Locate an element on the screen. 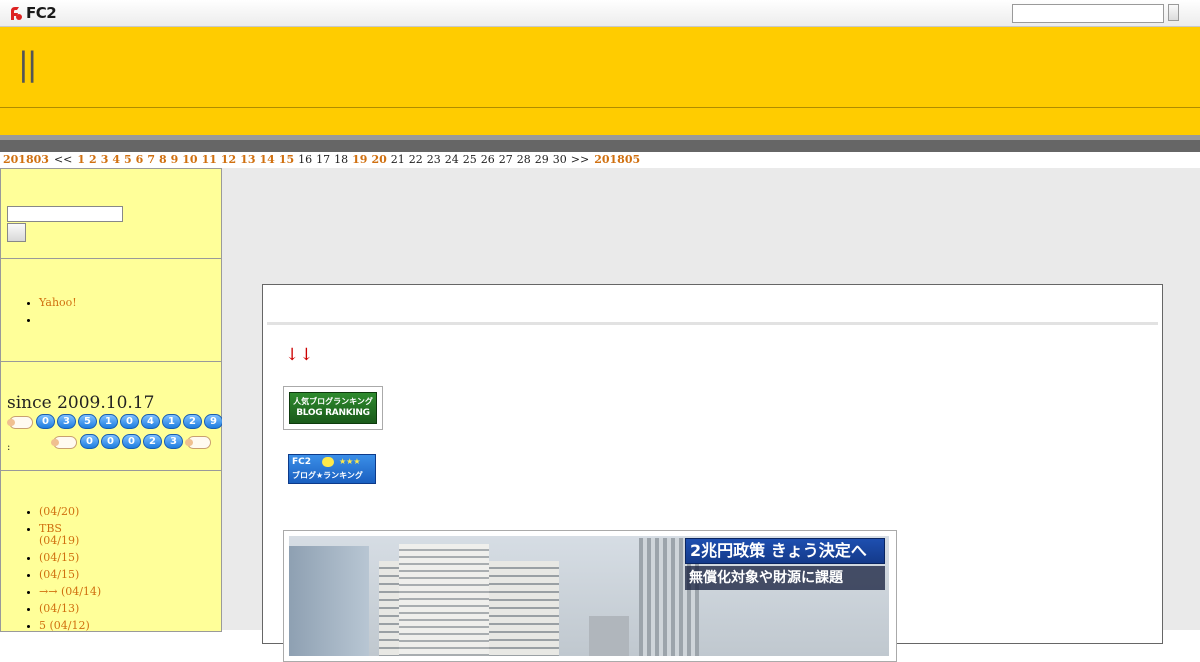  fc2-ranking-banner-text: ブログ★ランキング is located at coordinates (327, 475).